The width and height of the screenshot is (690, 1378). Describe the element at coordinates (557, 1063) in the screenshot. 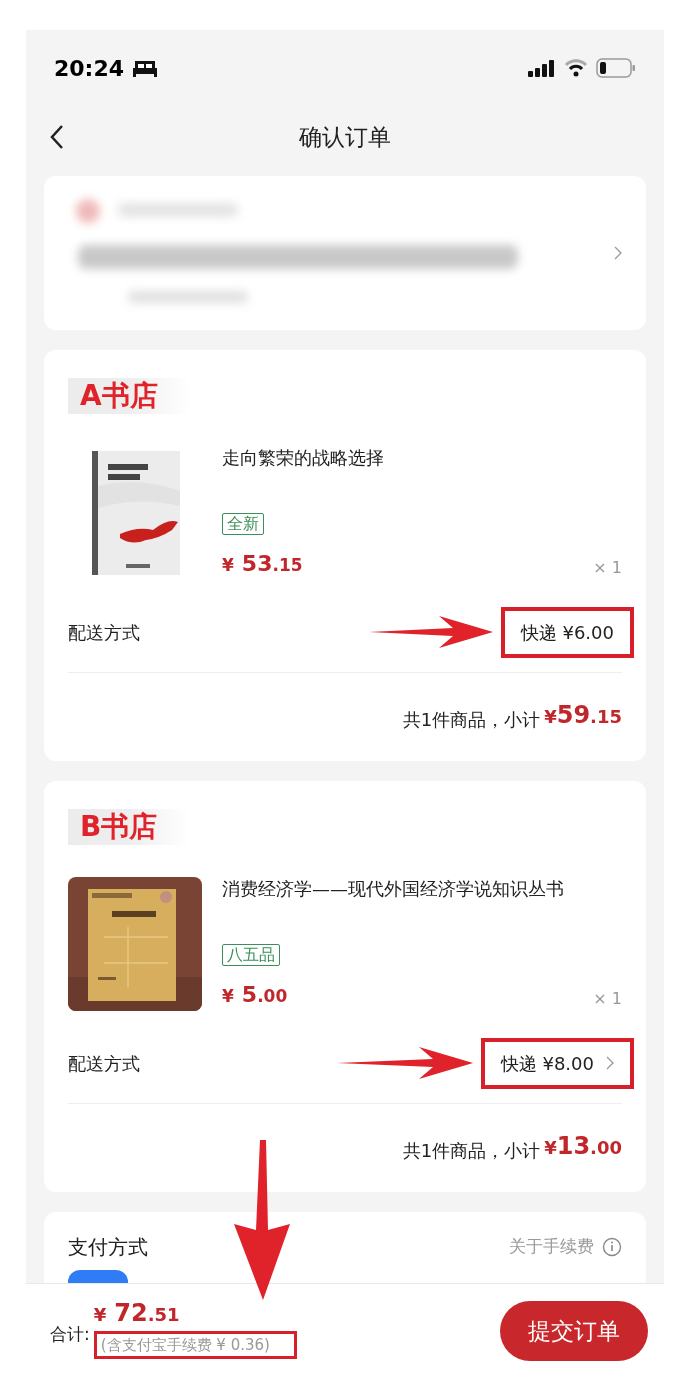

I see `shipping-option: 快递 ¥8.00` at that location.